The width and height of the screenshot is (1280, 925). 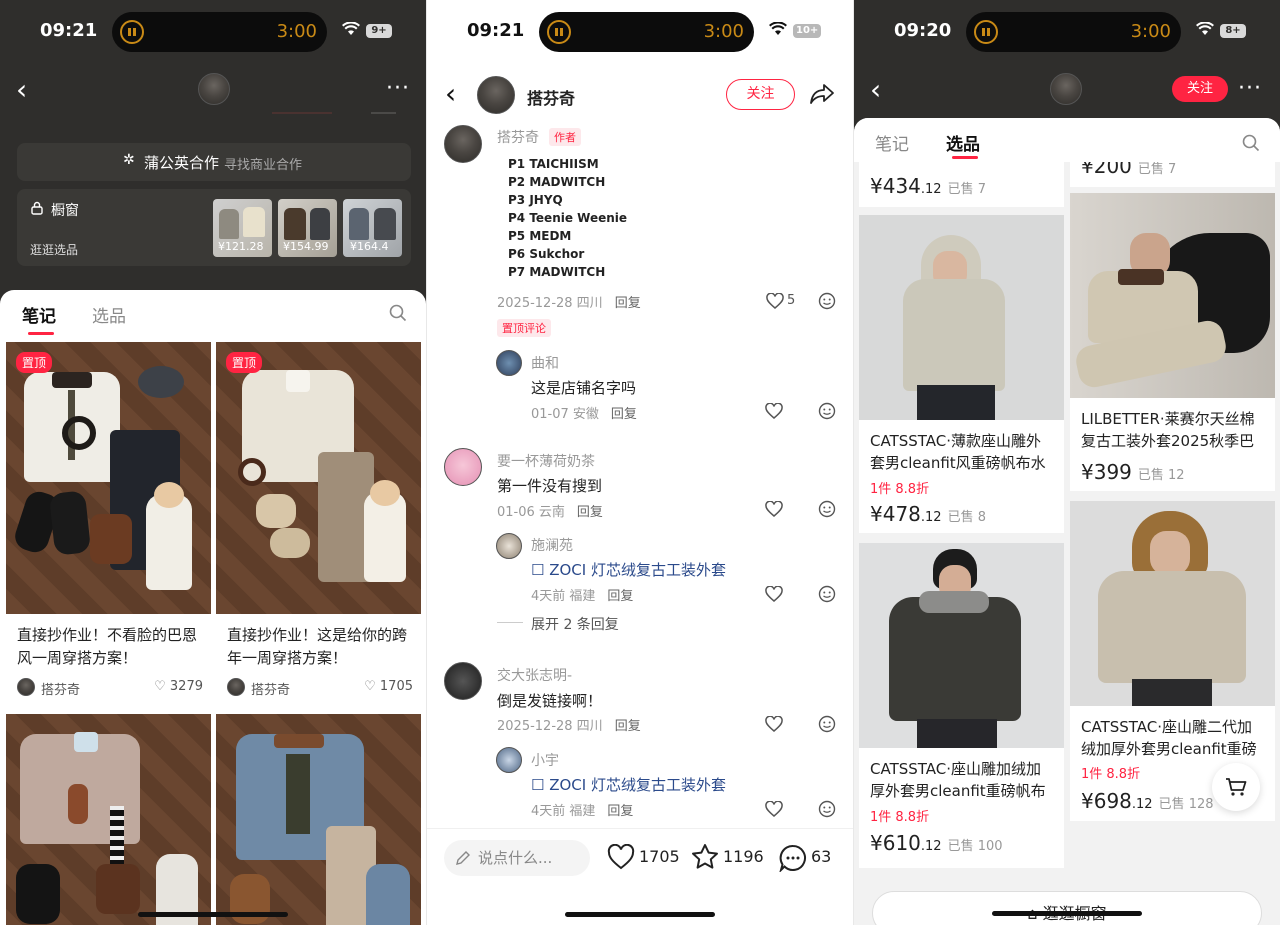 I want to click on share-icon, so click(x=822, y=94).